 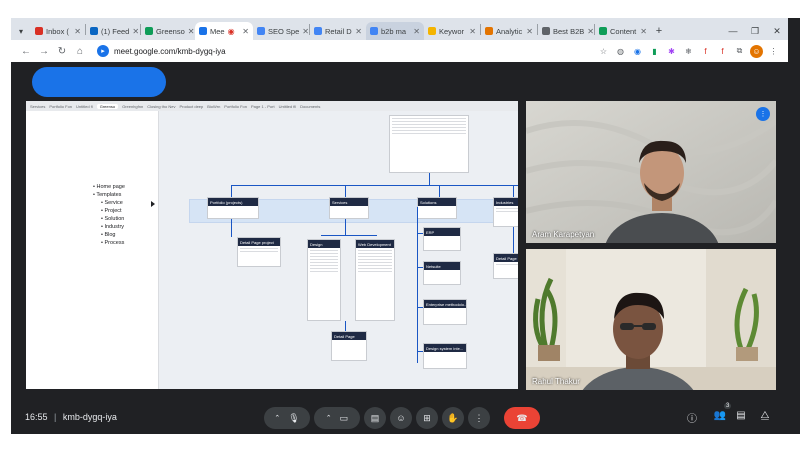 I want to click on mouse-cursor-icon, so click(x=153, y=204).